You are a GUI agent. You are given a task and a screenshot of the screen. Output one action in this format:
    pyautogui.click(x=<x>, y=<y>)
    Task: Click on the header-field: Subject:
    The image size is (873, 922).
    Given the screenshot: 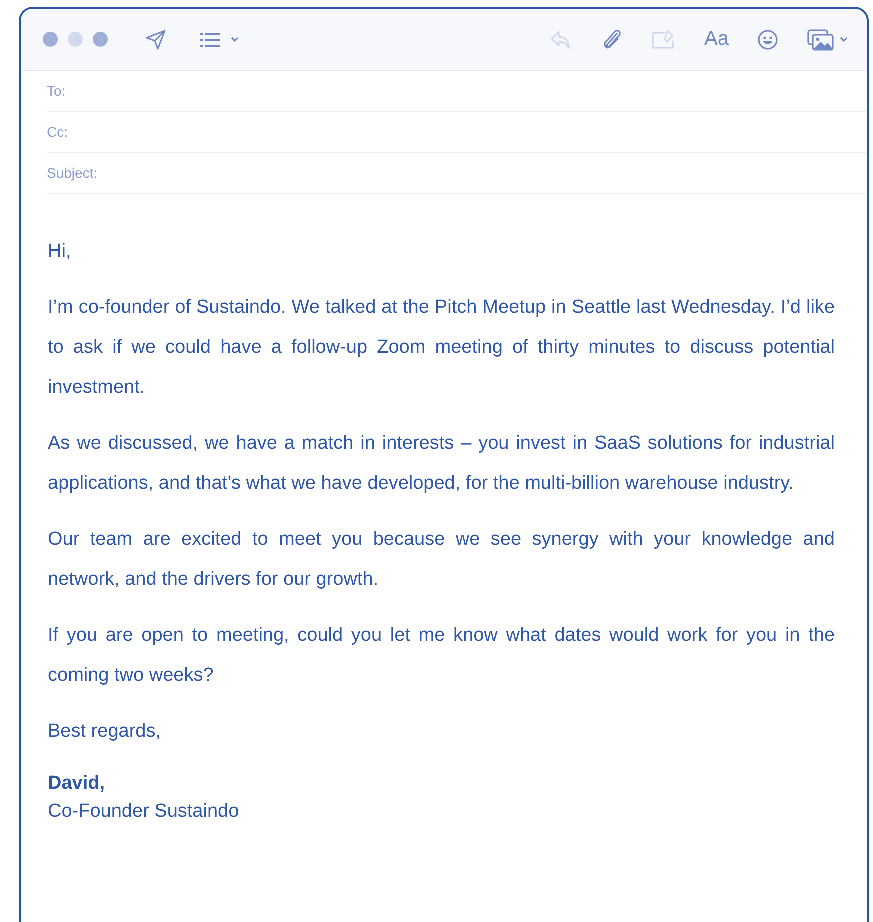 What is the action you would take?
    pyautogui.click(x=457, y=173)
    